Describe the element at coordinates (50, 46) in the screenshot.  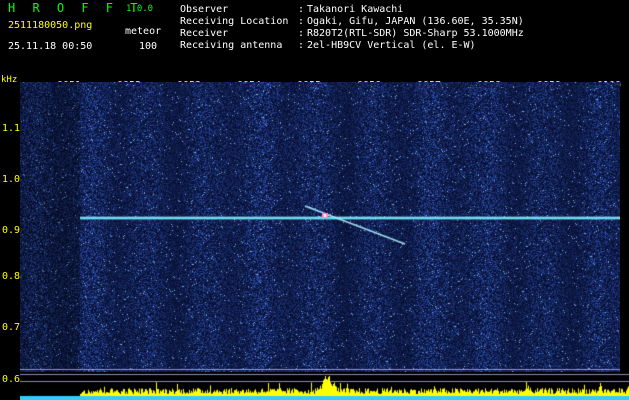
I see `capture-datetime: 25.11.18 00:50` at that location.